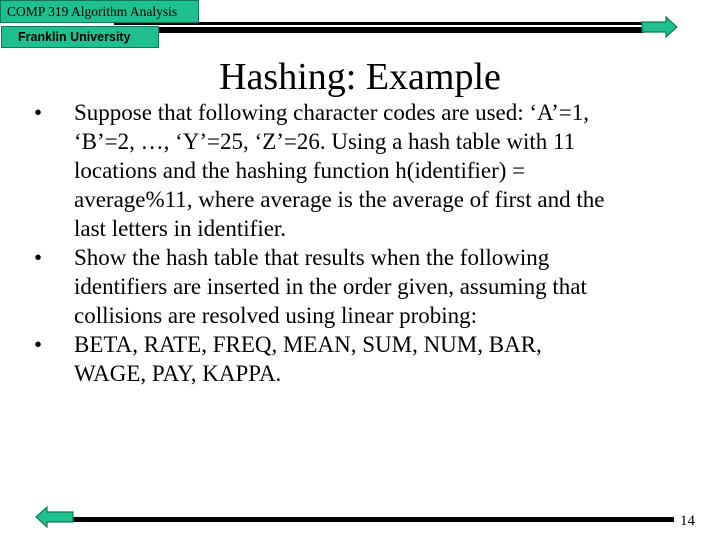 This screenshot has height=540, width=720. Describe the element at coordinates (80, 37) in the screenshot. I see `school-label: Franklin University` at that location.